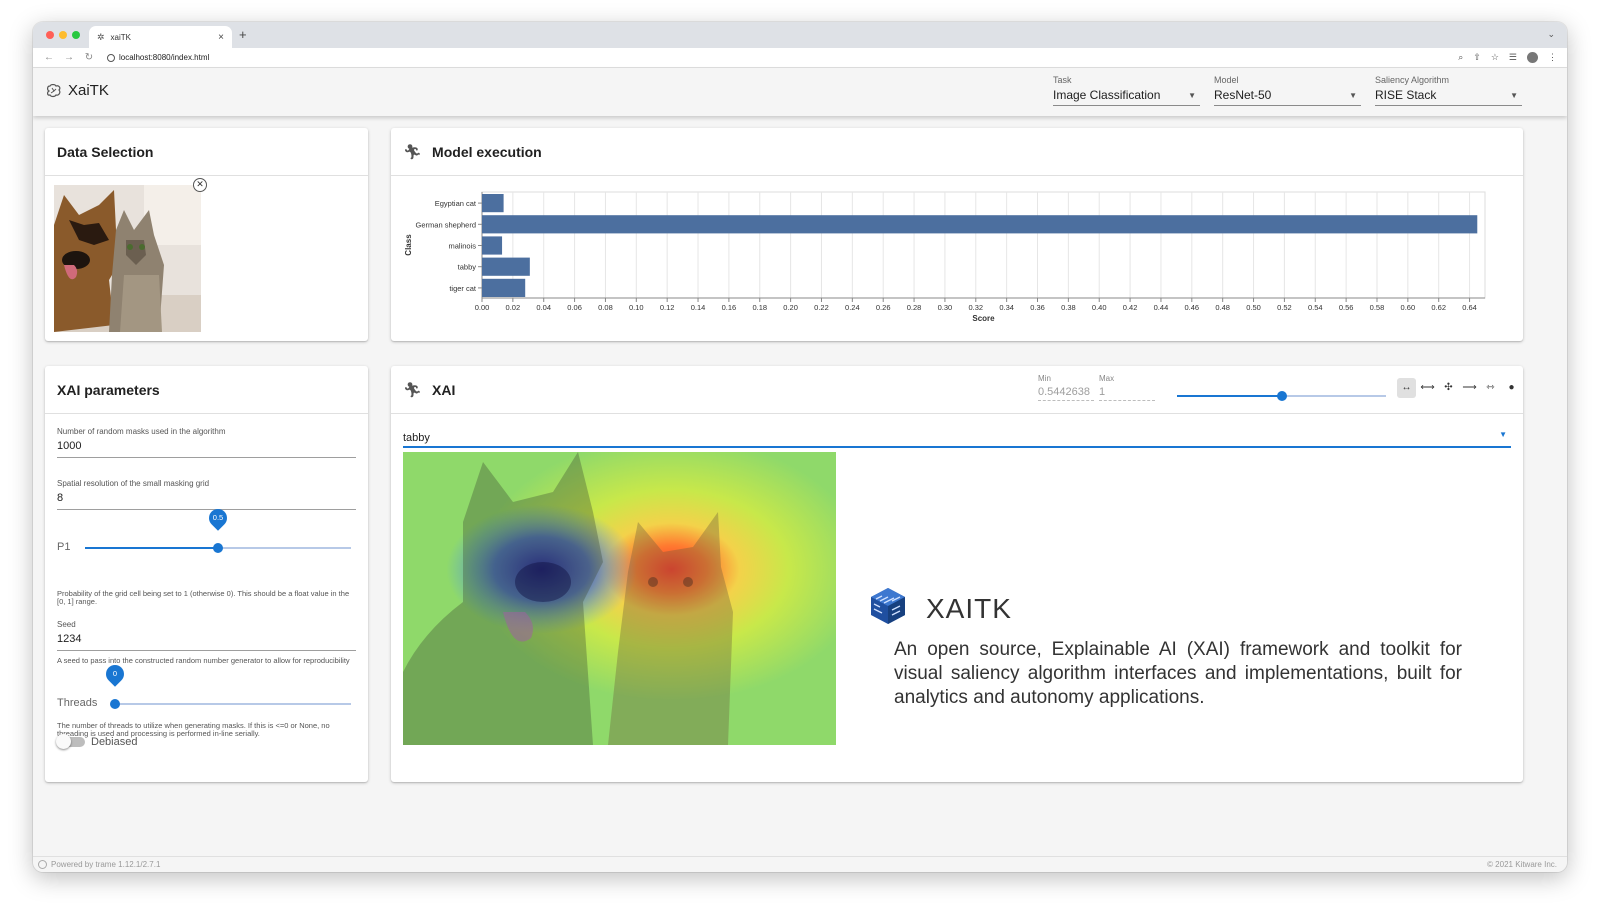  What do you see at coordinates (206, 531) in the screenshot?
I see `p1-slider: P1 0.5` at bounding box center [206, 531].